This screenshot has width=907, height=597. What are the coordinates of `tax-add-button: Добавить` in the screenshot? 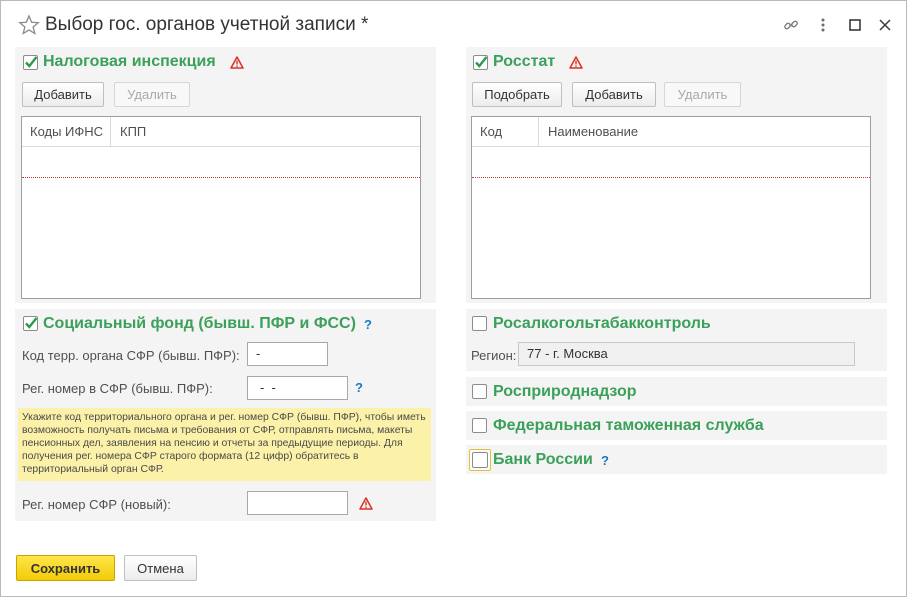 It's located at (63, 94).